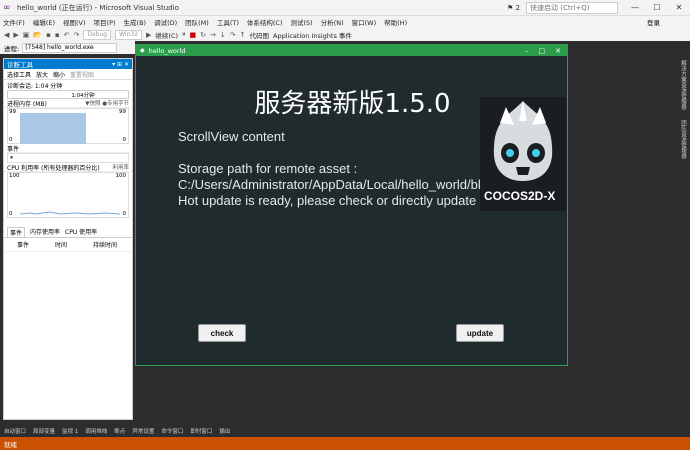  Describe the element at coordinates (657, 8) in the screenshot. I see `maximize-button: ☐` at that location.